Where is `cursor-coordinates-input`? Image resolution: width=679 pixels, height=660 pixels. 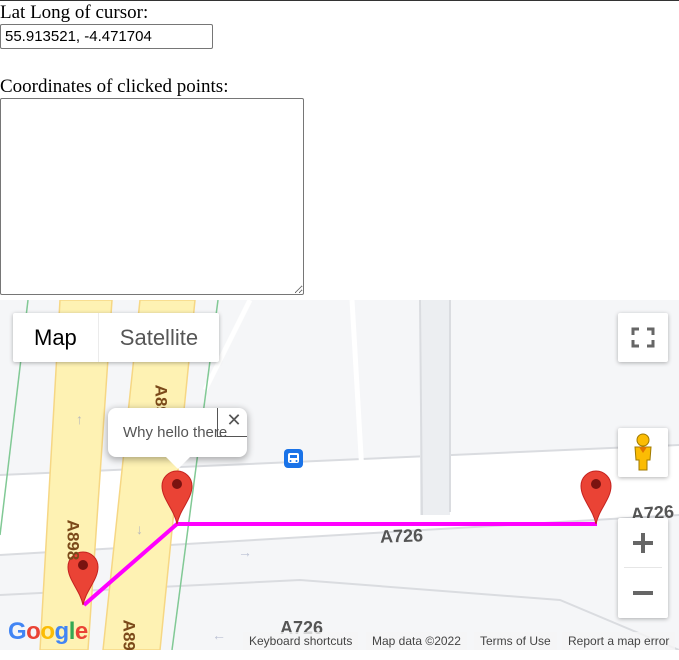 cursor-coordinates-input is located at coordinates (106, 36).